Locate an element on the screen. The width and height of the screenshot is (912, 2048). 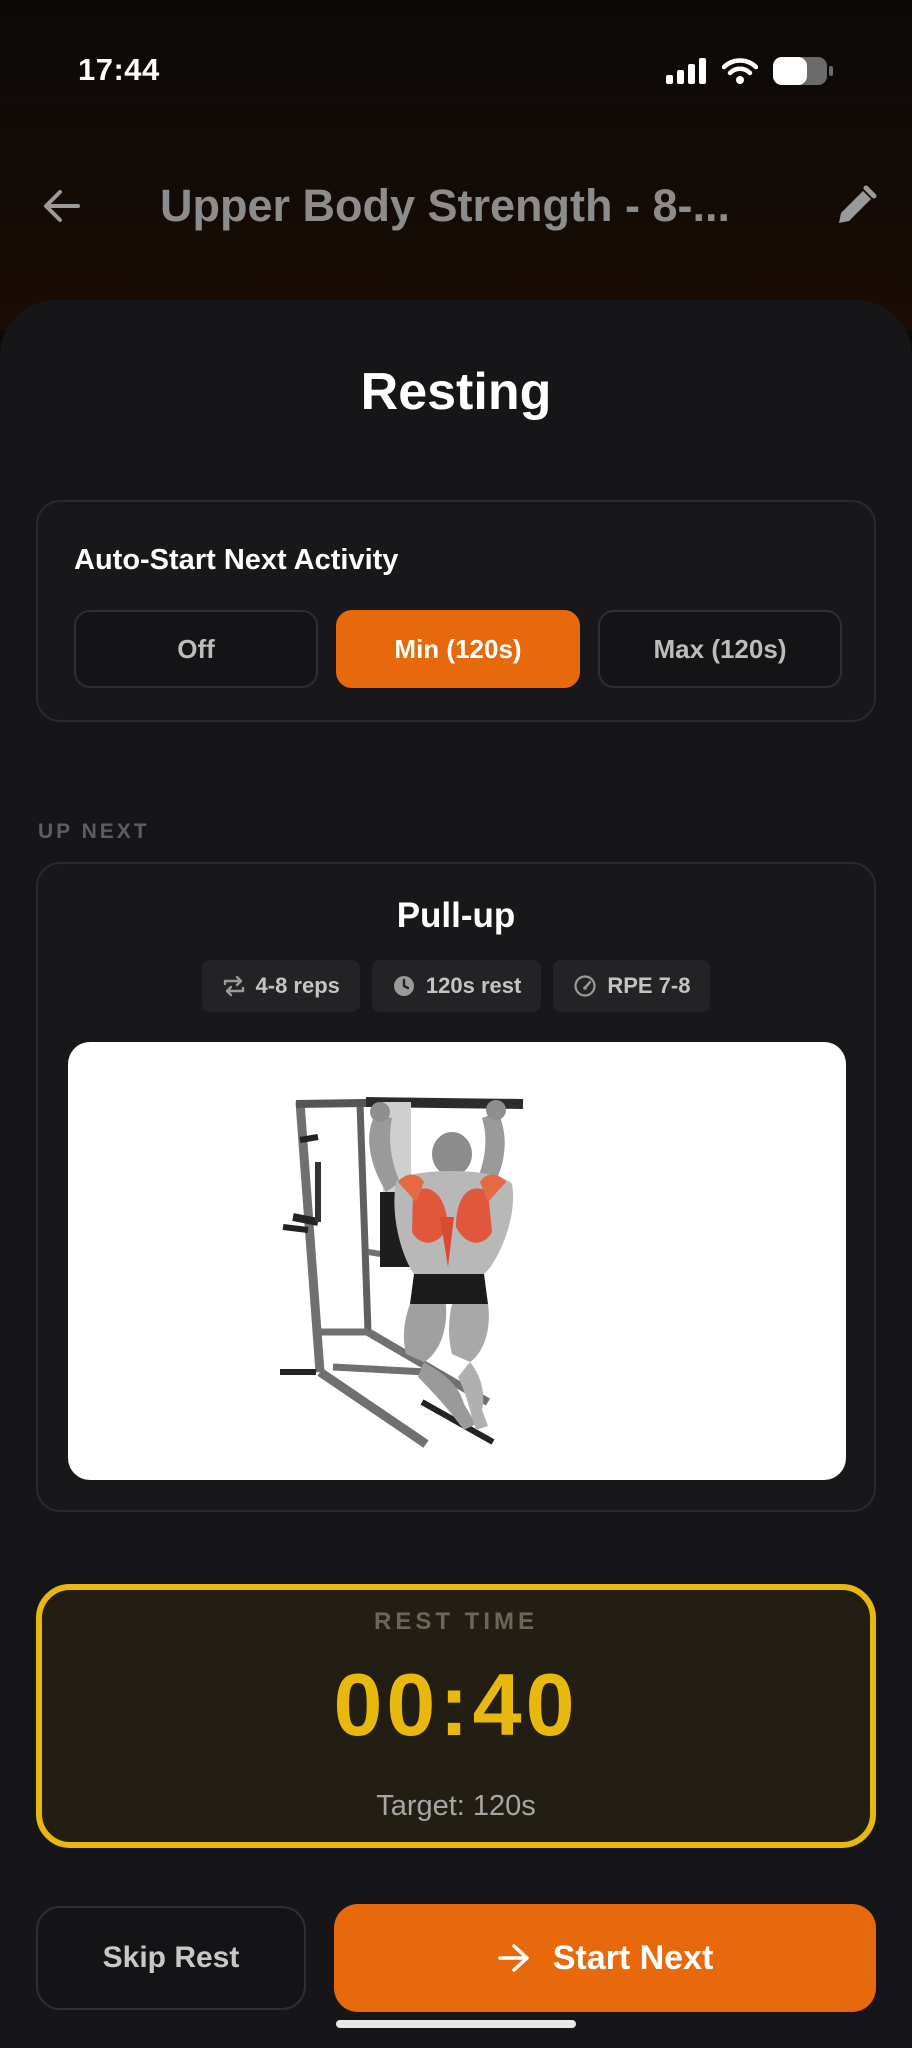
back-button is located at coordinates (62, 206).